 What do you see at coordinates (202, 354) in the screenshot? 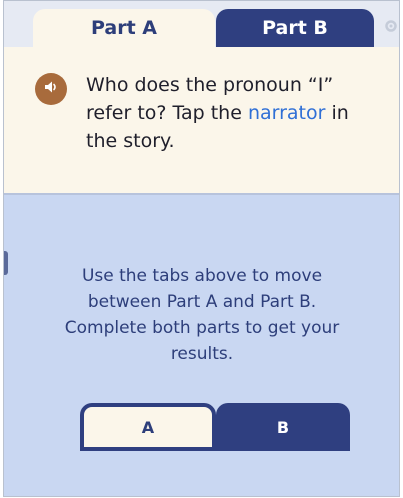
I see `instructions-line-4: results.` at bounding box center [202, 354].